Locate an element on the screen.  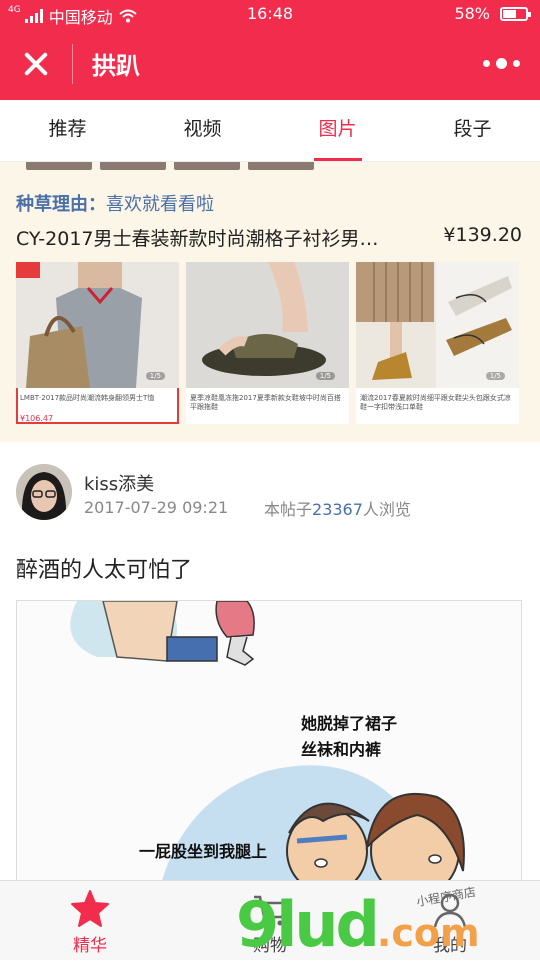
views-number: 23367 is located at coordinates (337, 509).